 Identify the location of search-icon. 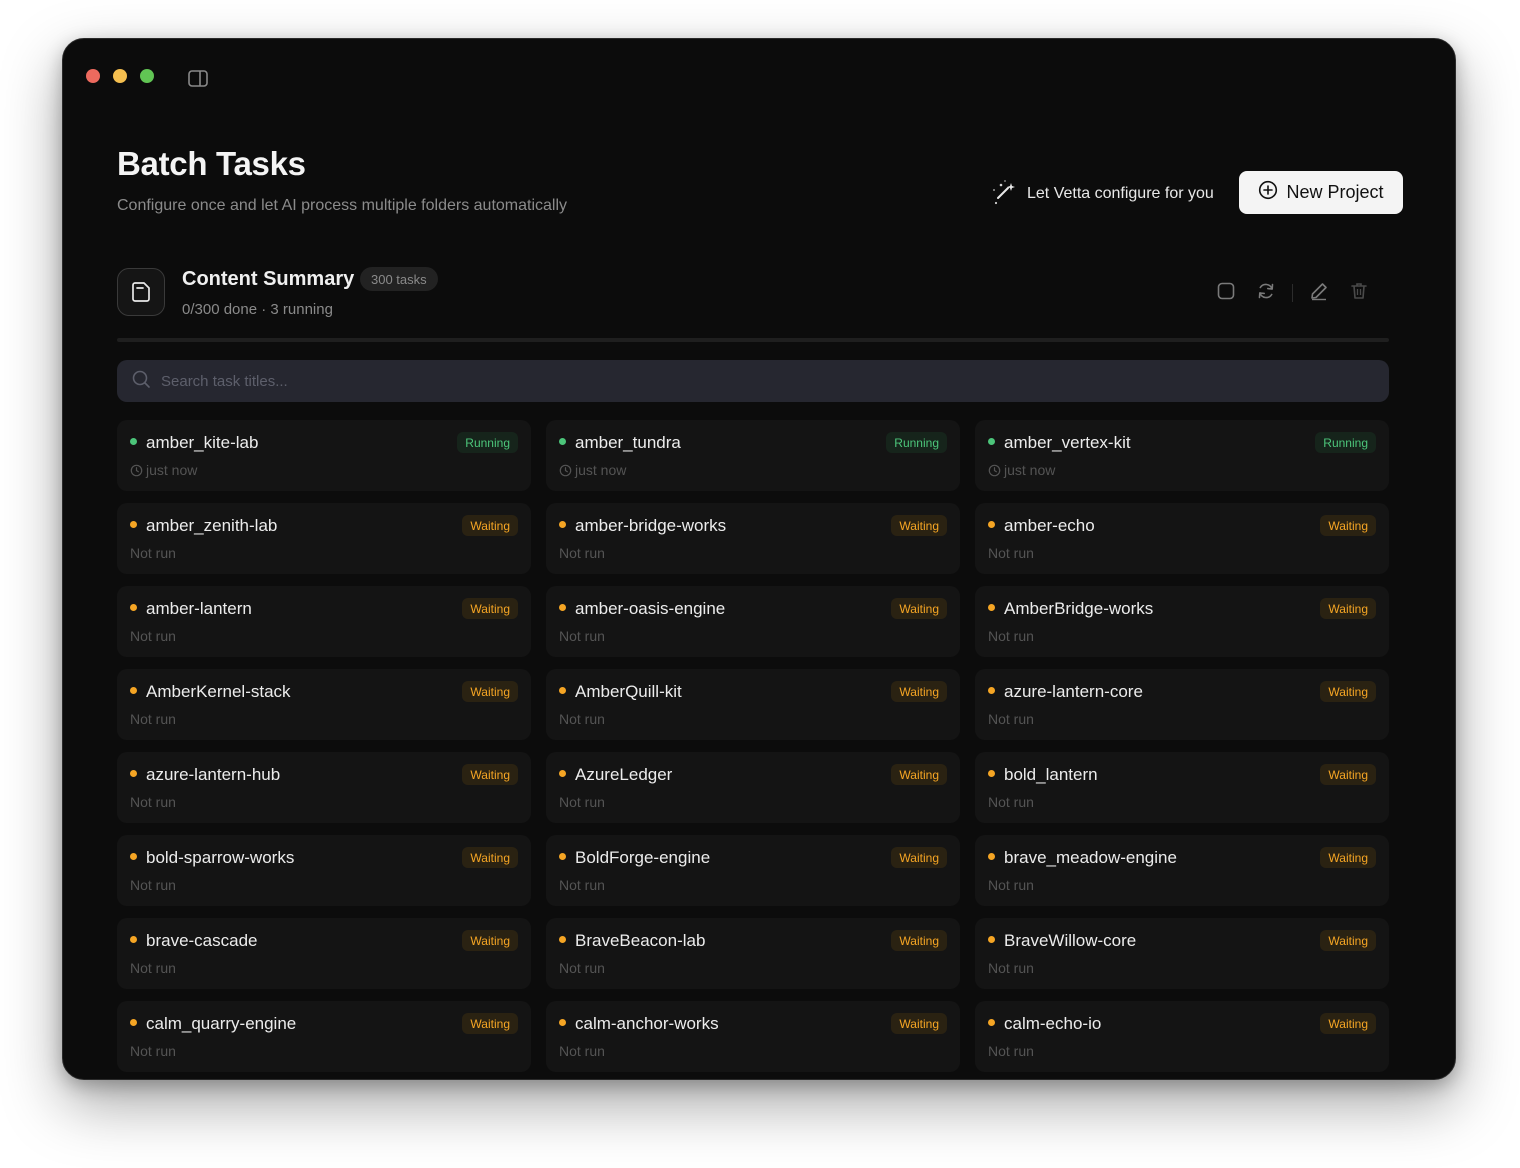
(141, 381).